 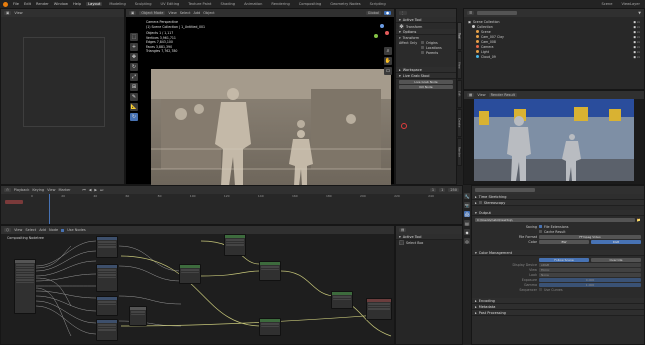 What do you see at coordinates (5, 4) in the screenshot?
I see `blender-logo-icon` at bounding box center [5, 4].